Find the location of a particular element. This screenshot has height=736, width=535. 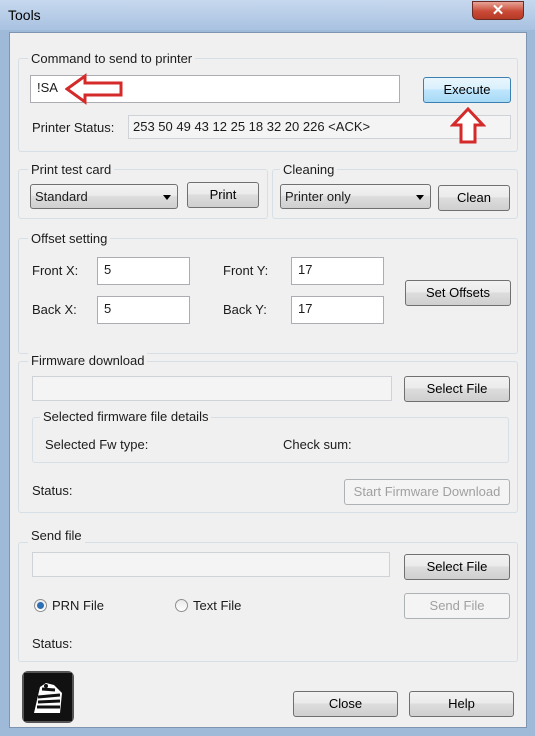

back-y-input: 17 is located at coordinates (337, 310).